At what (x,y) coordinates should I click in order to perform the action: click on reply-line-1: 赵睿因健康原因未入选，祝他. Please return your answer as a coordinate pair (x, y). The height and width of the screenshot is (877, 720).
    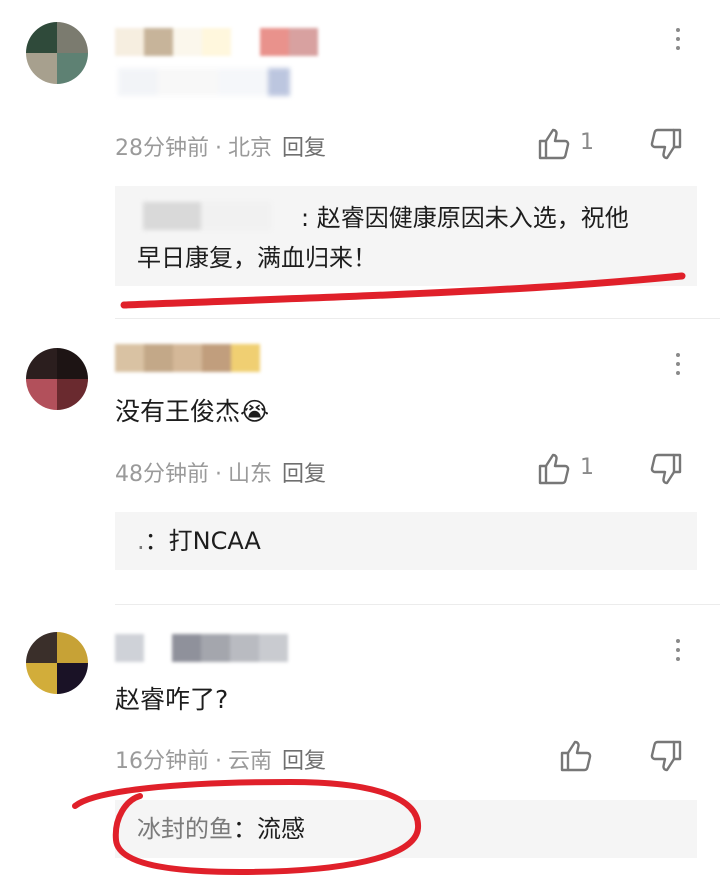
    Looking at the image, I should click on (472, 218).